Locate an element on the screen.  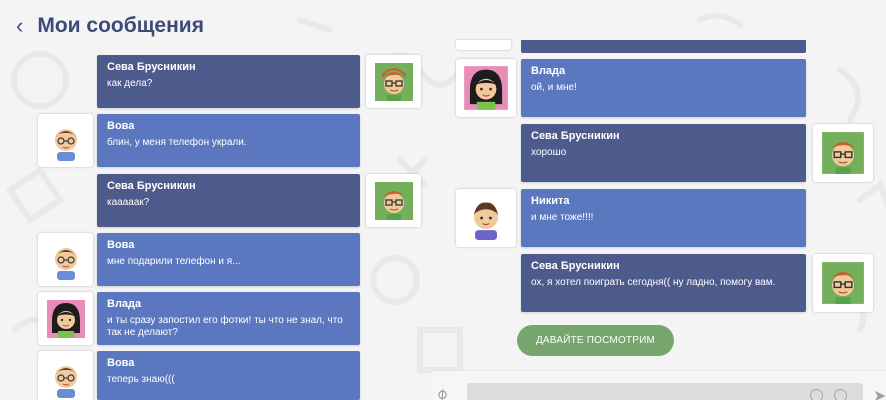
message-bubble: Сева Брусникин каааaак? is located at coordinates (228, 200).